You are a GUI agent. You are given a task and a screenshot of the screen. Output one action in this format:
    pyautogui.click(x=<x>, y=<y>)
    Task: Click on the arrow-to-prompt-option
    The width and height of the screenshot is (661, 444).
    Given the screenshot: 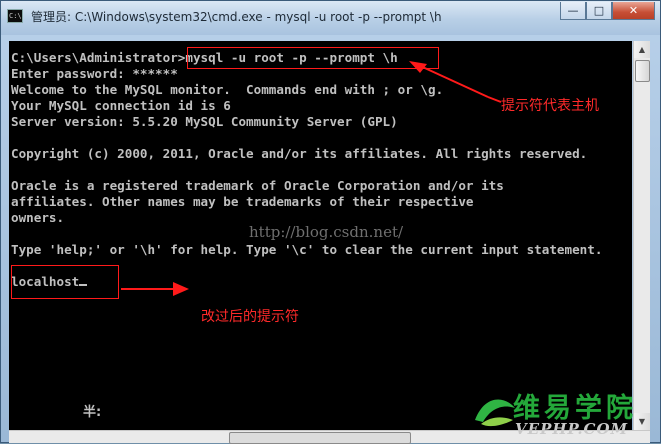 What is the action you would take?
    pyautogui.click(x=455, y=82)
    